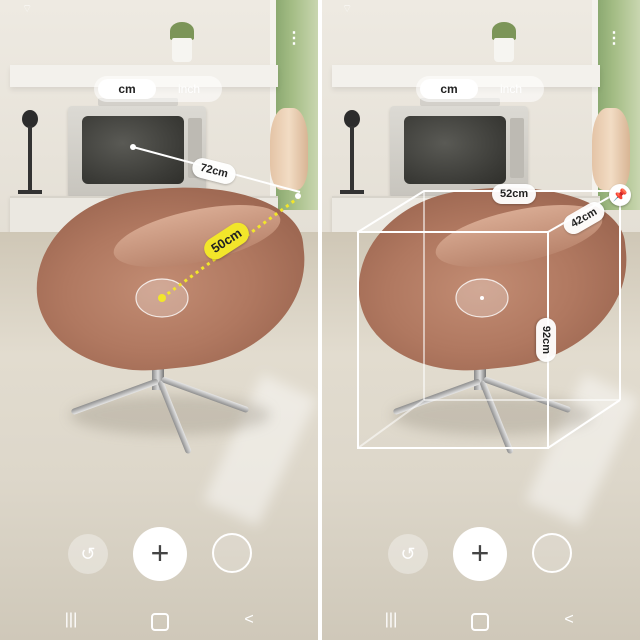  What do you see at coordinates (162, 298) in the screenshot?
I see `active-measure-point` at bounding box center [162, 298].